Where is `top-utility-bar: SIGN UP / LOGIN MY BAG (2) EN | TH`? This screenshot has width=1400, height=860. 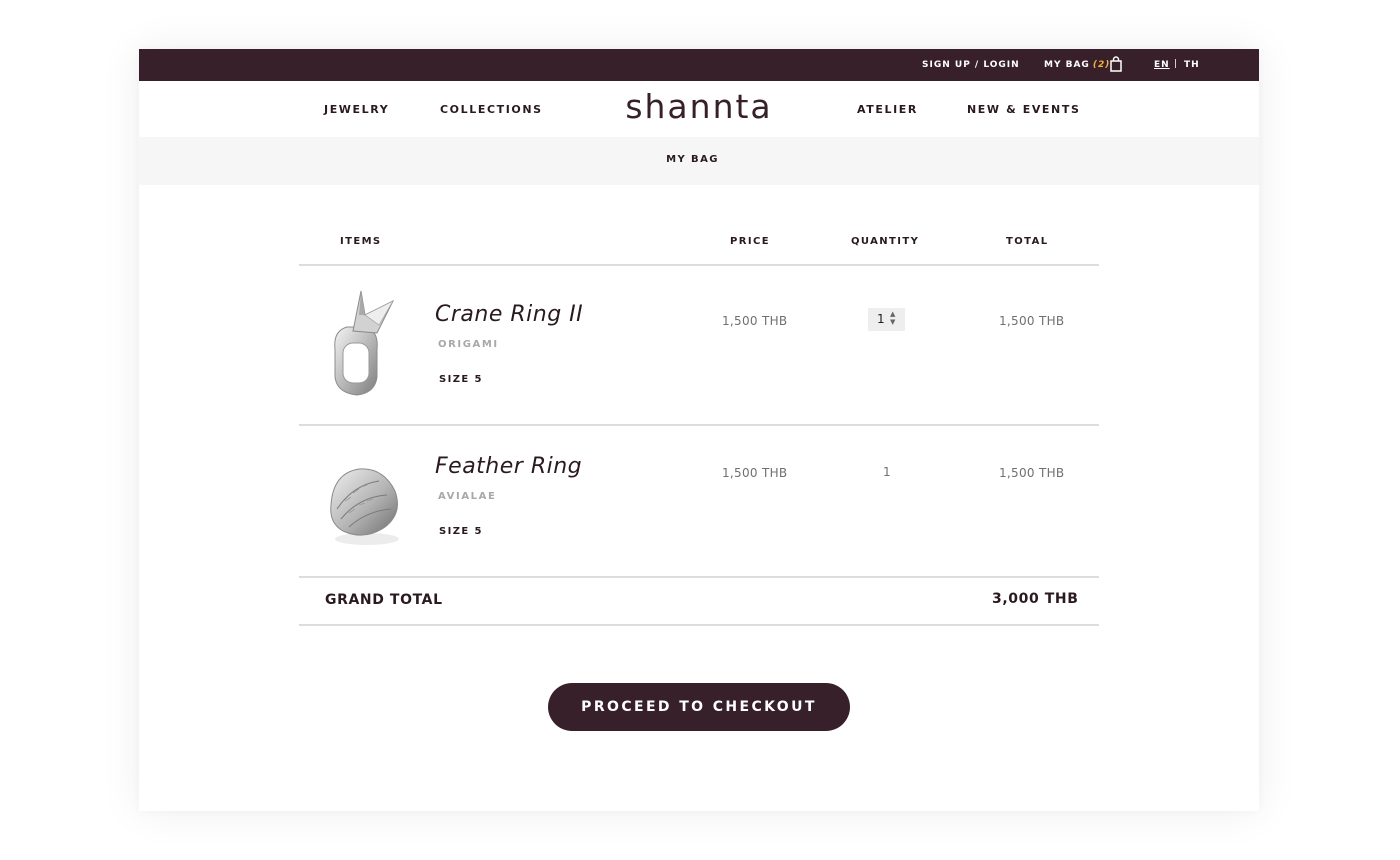
top-utility-bar: SIGN UP / LOGIN MY BAG (2) EN | TH is located at coordinates (699, 65).